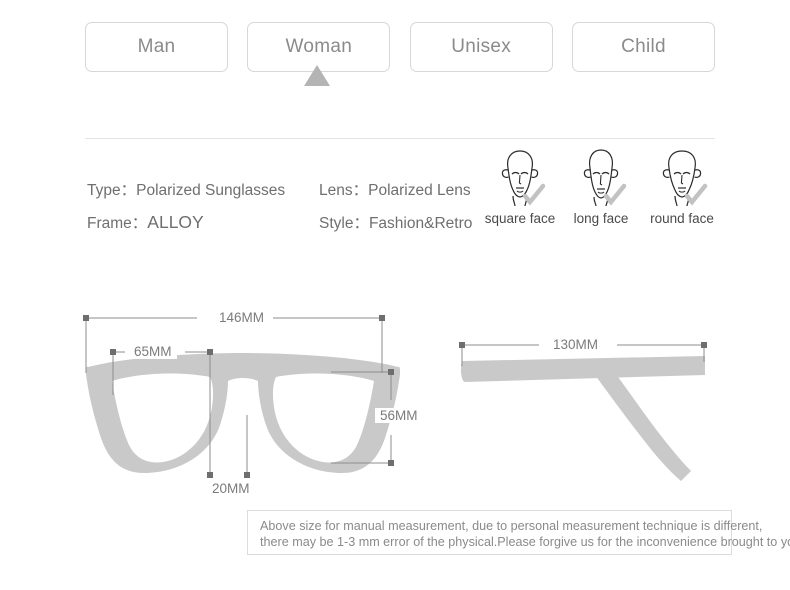 The height and width of the screenshot is (590, 790). Describe the element at coordinates (112, 190) in the screenshot. I see `spec-type-key: Type：` at that location.